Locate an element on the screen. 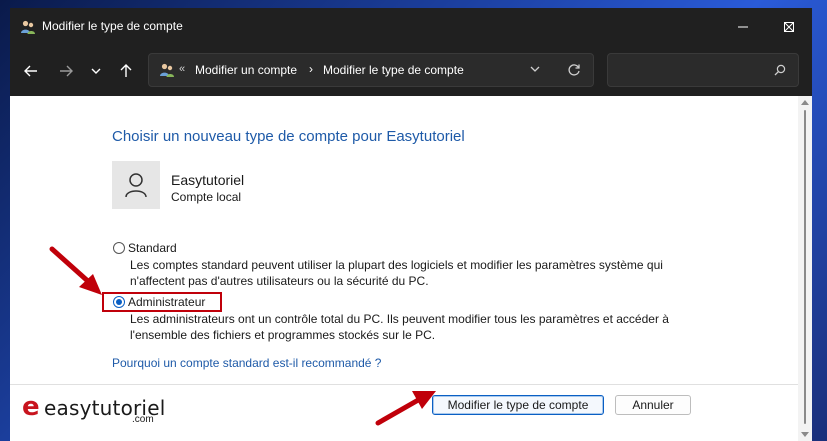 The image size is (827, 441). avatar is located at coordinates (136, 185).